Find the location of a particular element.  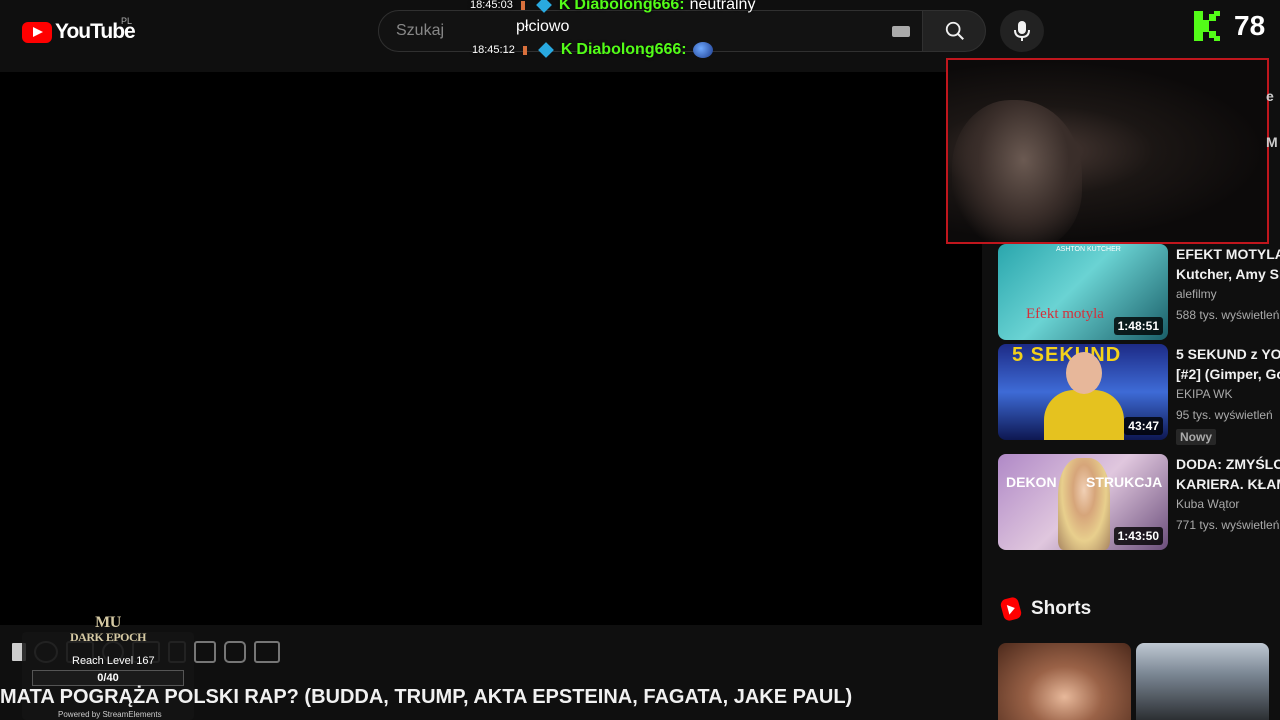

cropped-title: M is located at coordinates (1272, 142).